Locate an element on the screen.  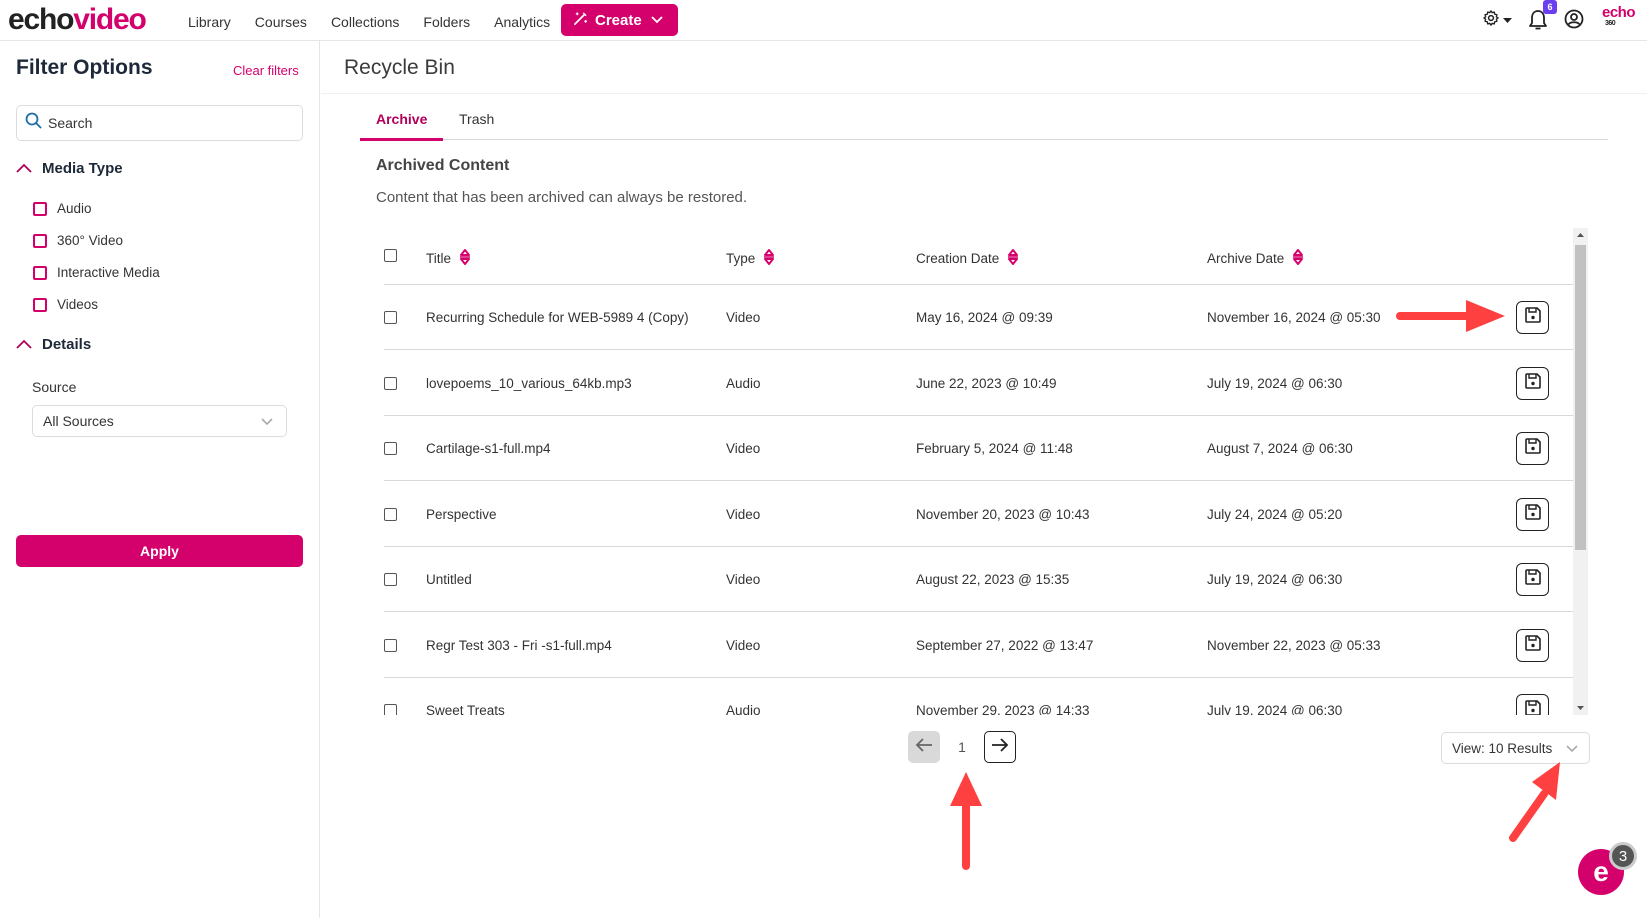
active-tab-indicator is located at coordinates (401, 139).